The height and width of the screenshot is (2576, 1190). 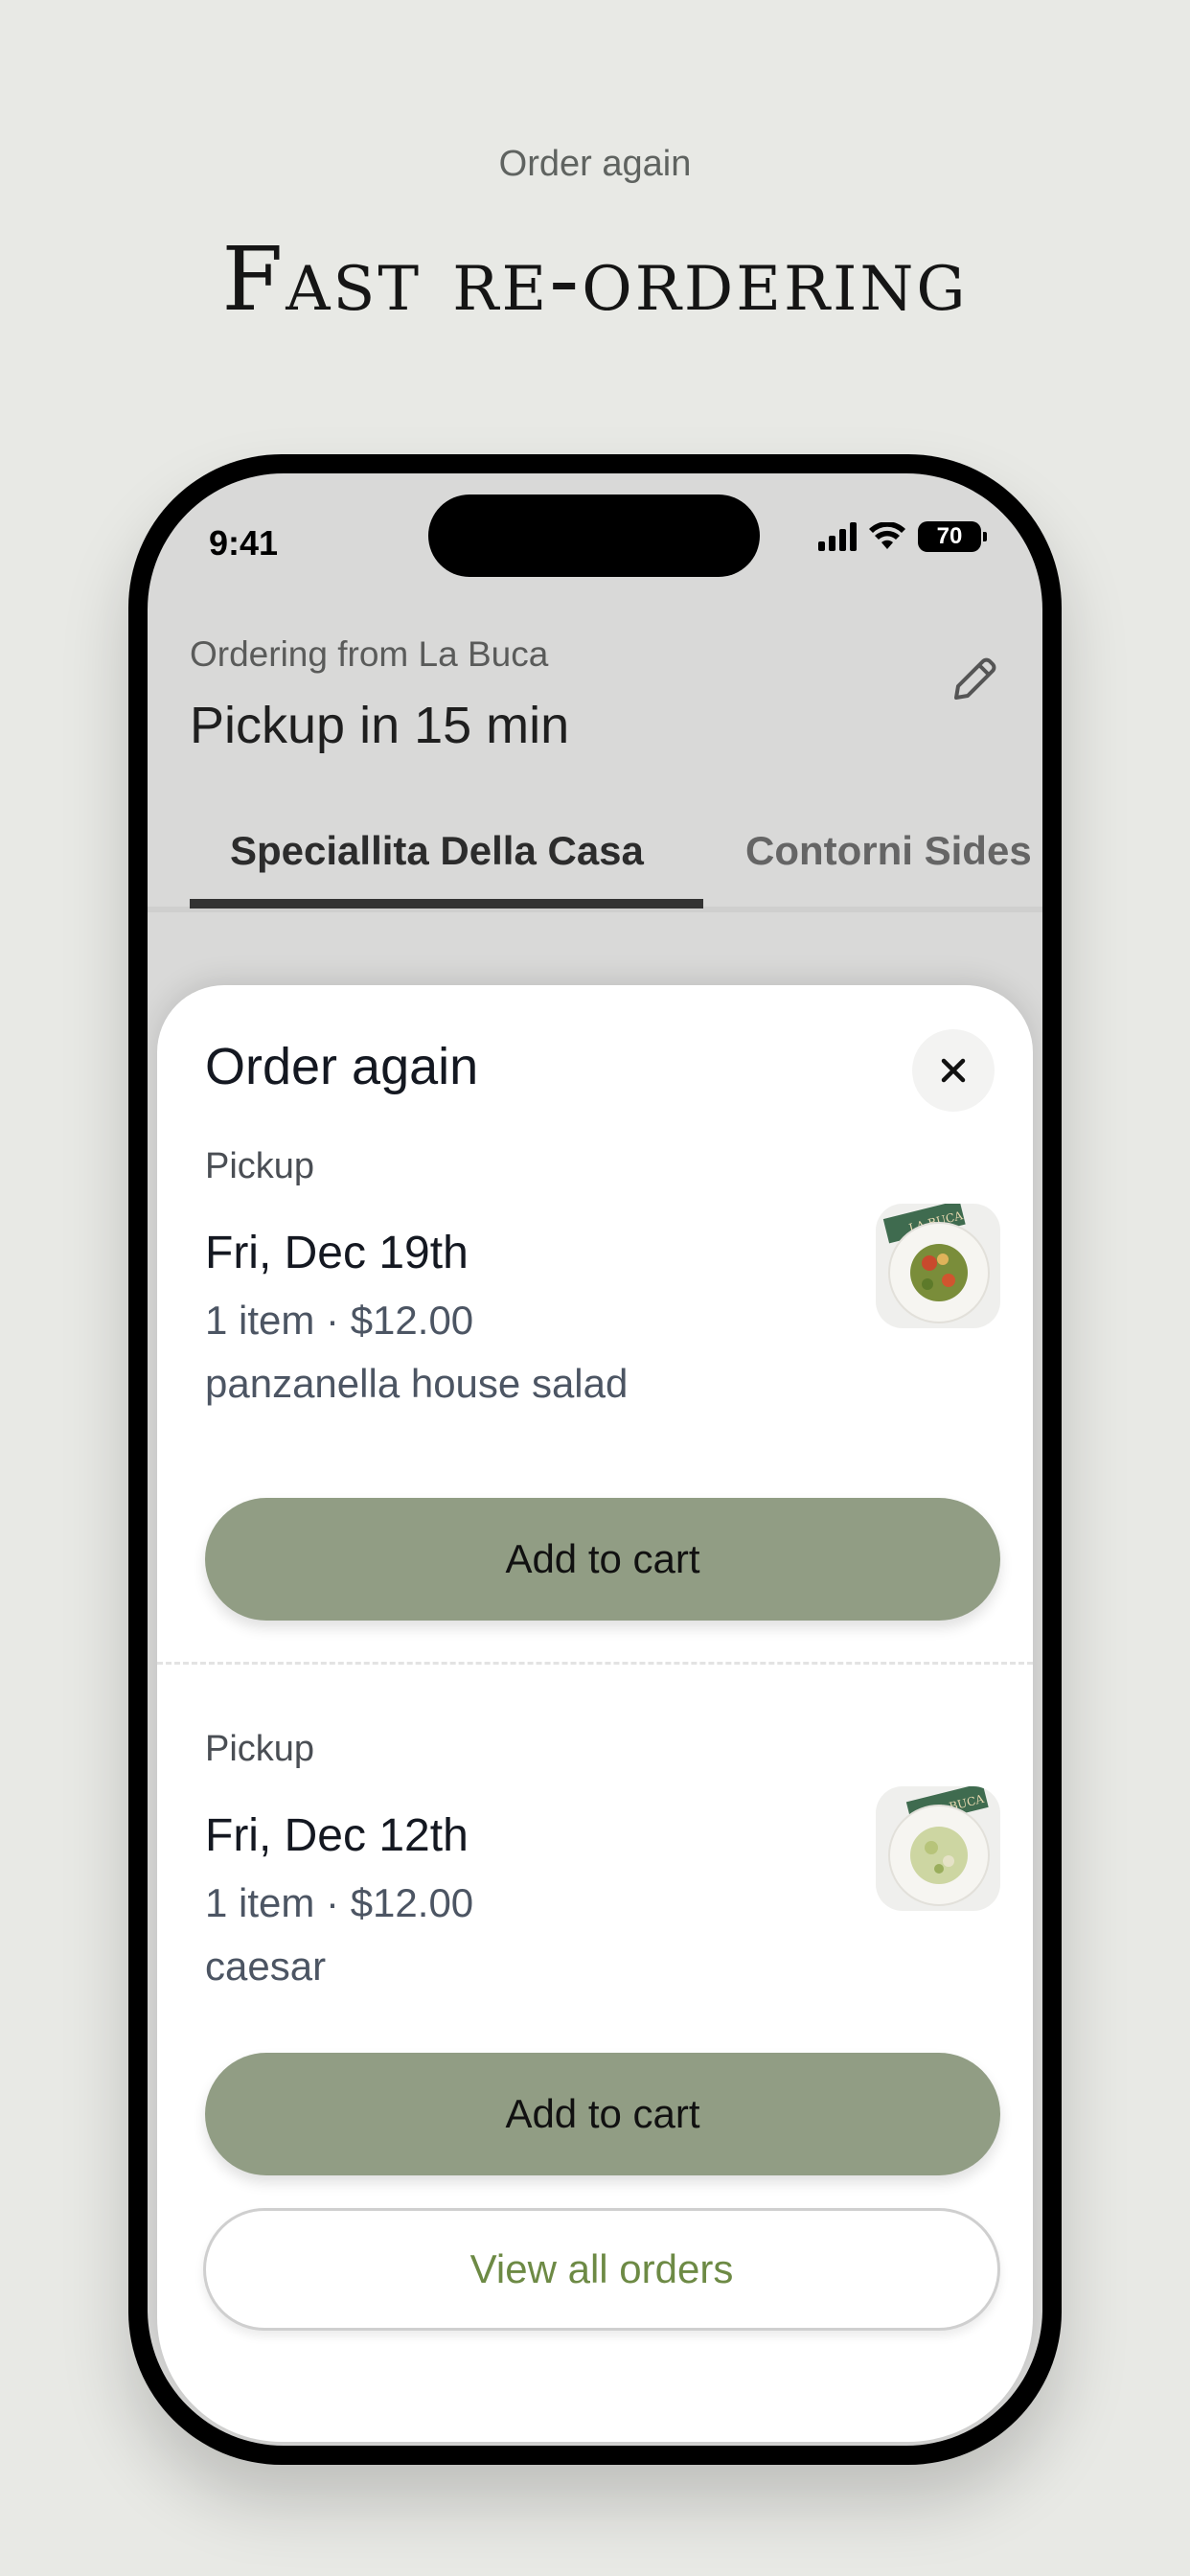 What do you see at coordinates (417, 1383) in the screenshot?
I see `order-items: panzanella house salad` at bounding box center [417, 1383].